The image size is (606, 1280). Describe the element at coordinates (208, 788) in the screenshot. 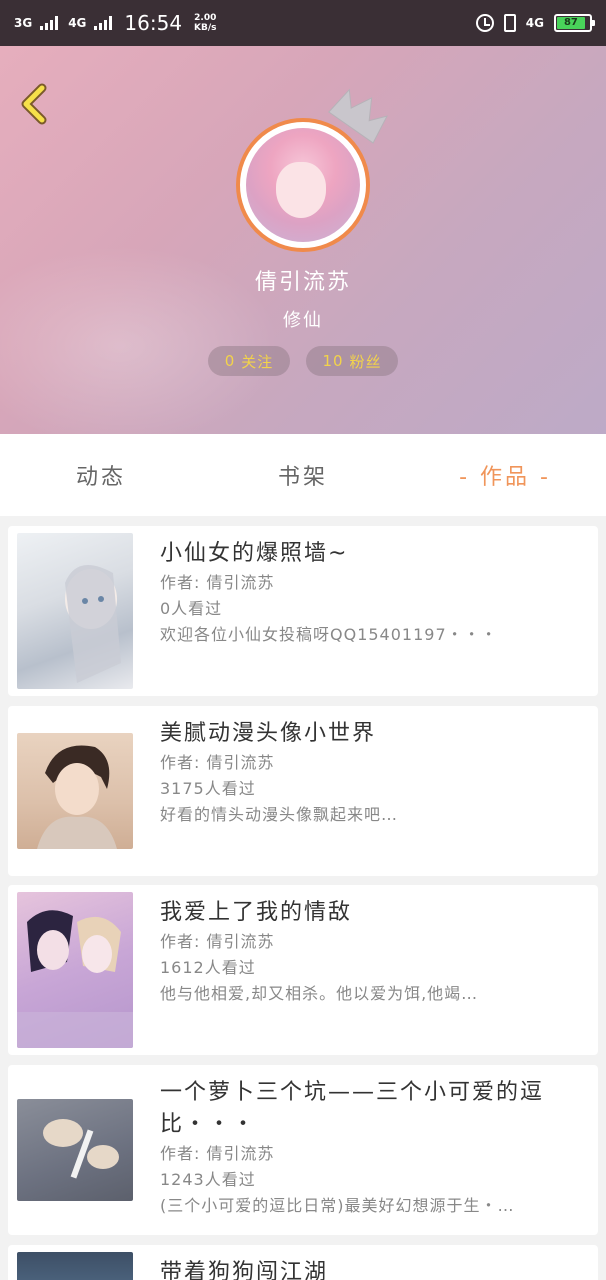

I see `work-views: 3175人看过` at that location.